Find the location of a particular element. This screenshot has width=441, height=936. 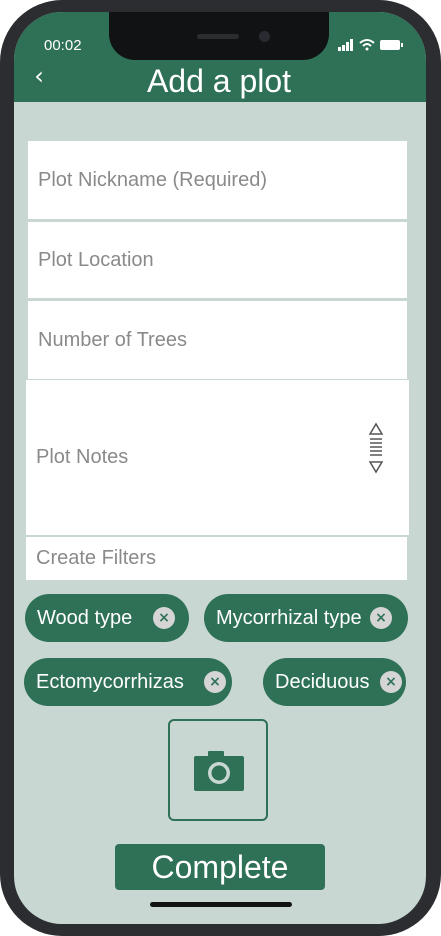

wifi-icon is located at coordinates (367, 45).